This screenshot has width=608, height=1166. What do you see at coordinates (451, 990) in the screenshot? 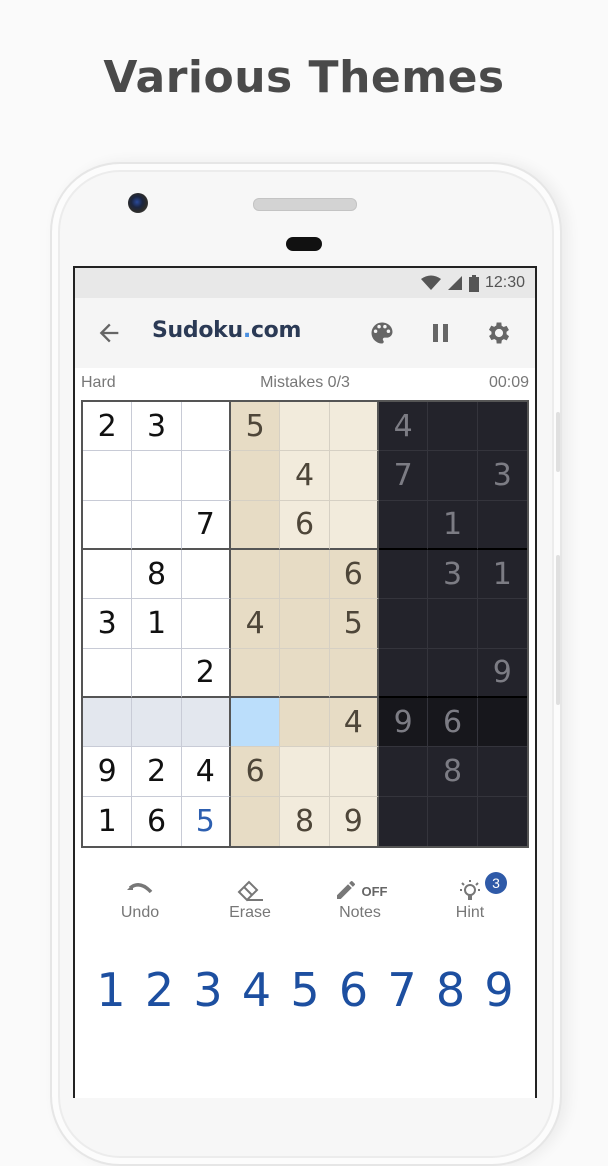
I see `number-button-8: 8` at bounding box center [451, 990].